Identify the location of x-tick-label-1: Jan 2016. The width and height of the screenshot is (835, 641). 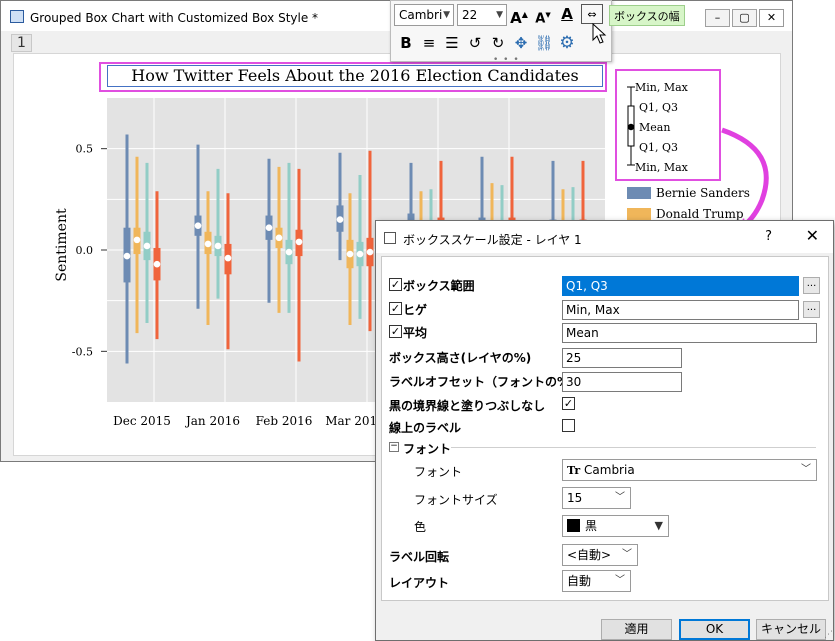
(212, 421).